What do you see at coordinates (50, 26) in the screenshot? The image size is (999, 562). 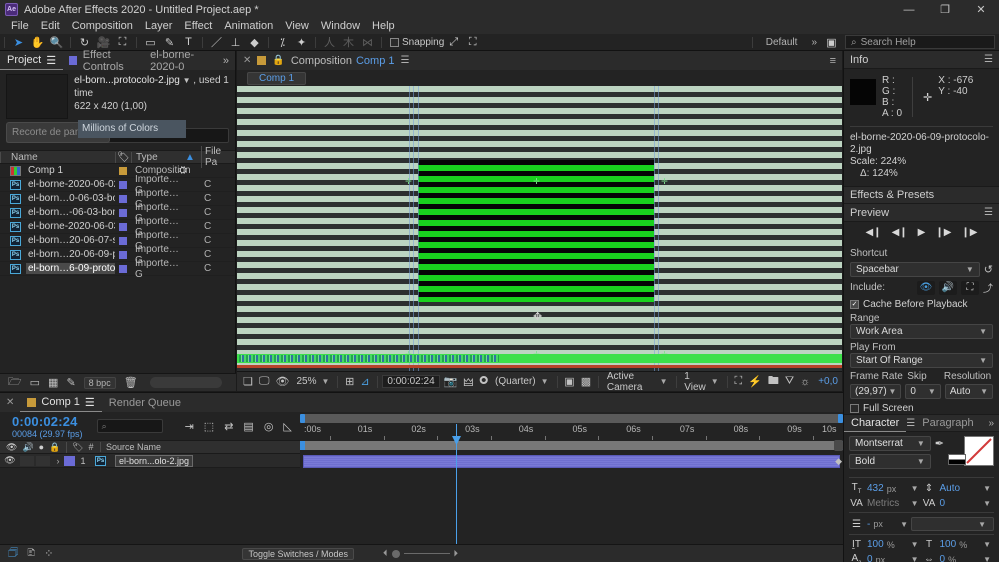 I see `menu-edit: Edit` at bounding box center [50, 26].